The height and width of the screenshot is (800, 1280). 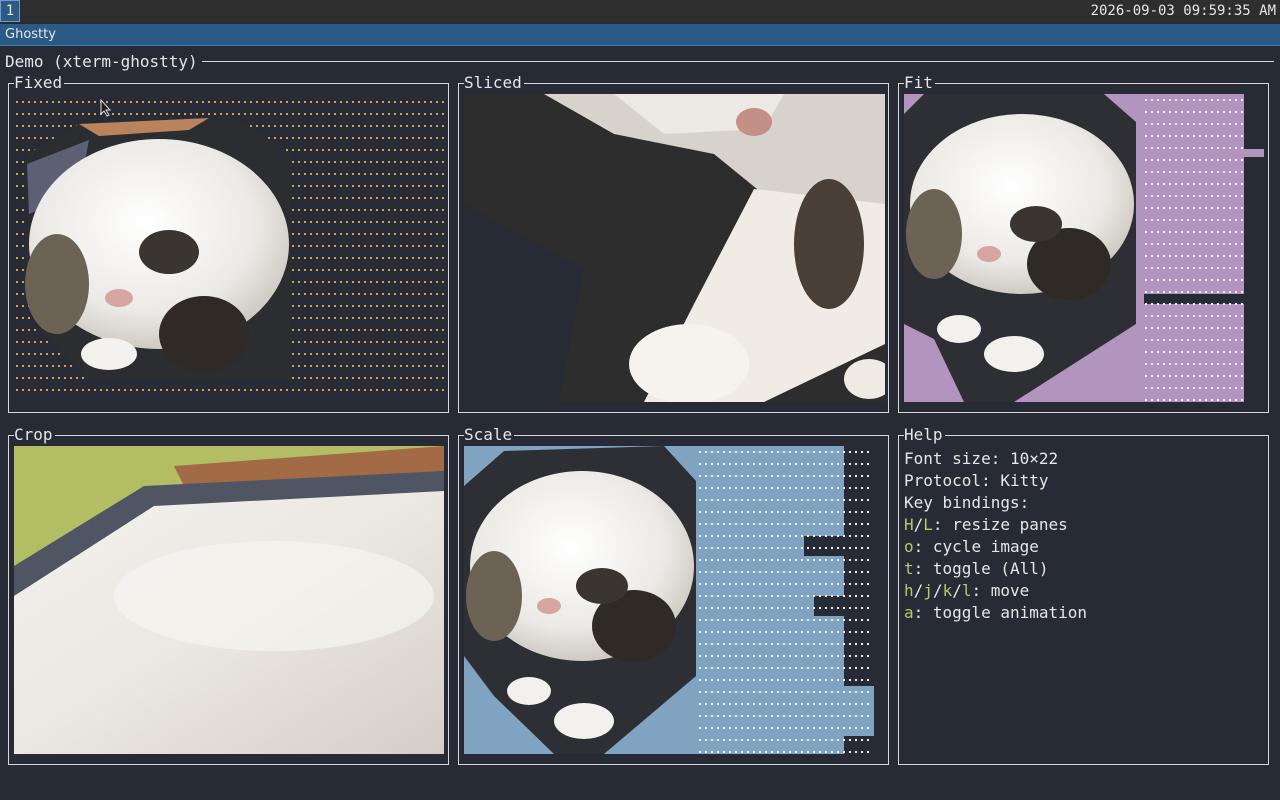 I want to click on pane-help-label: Help, so click(x=924, y=435).